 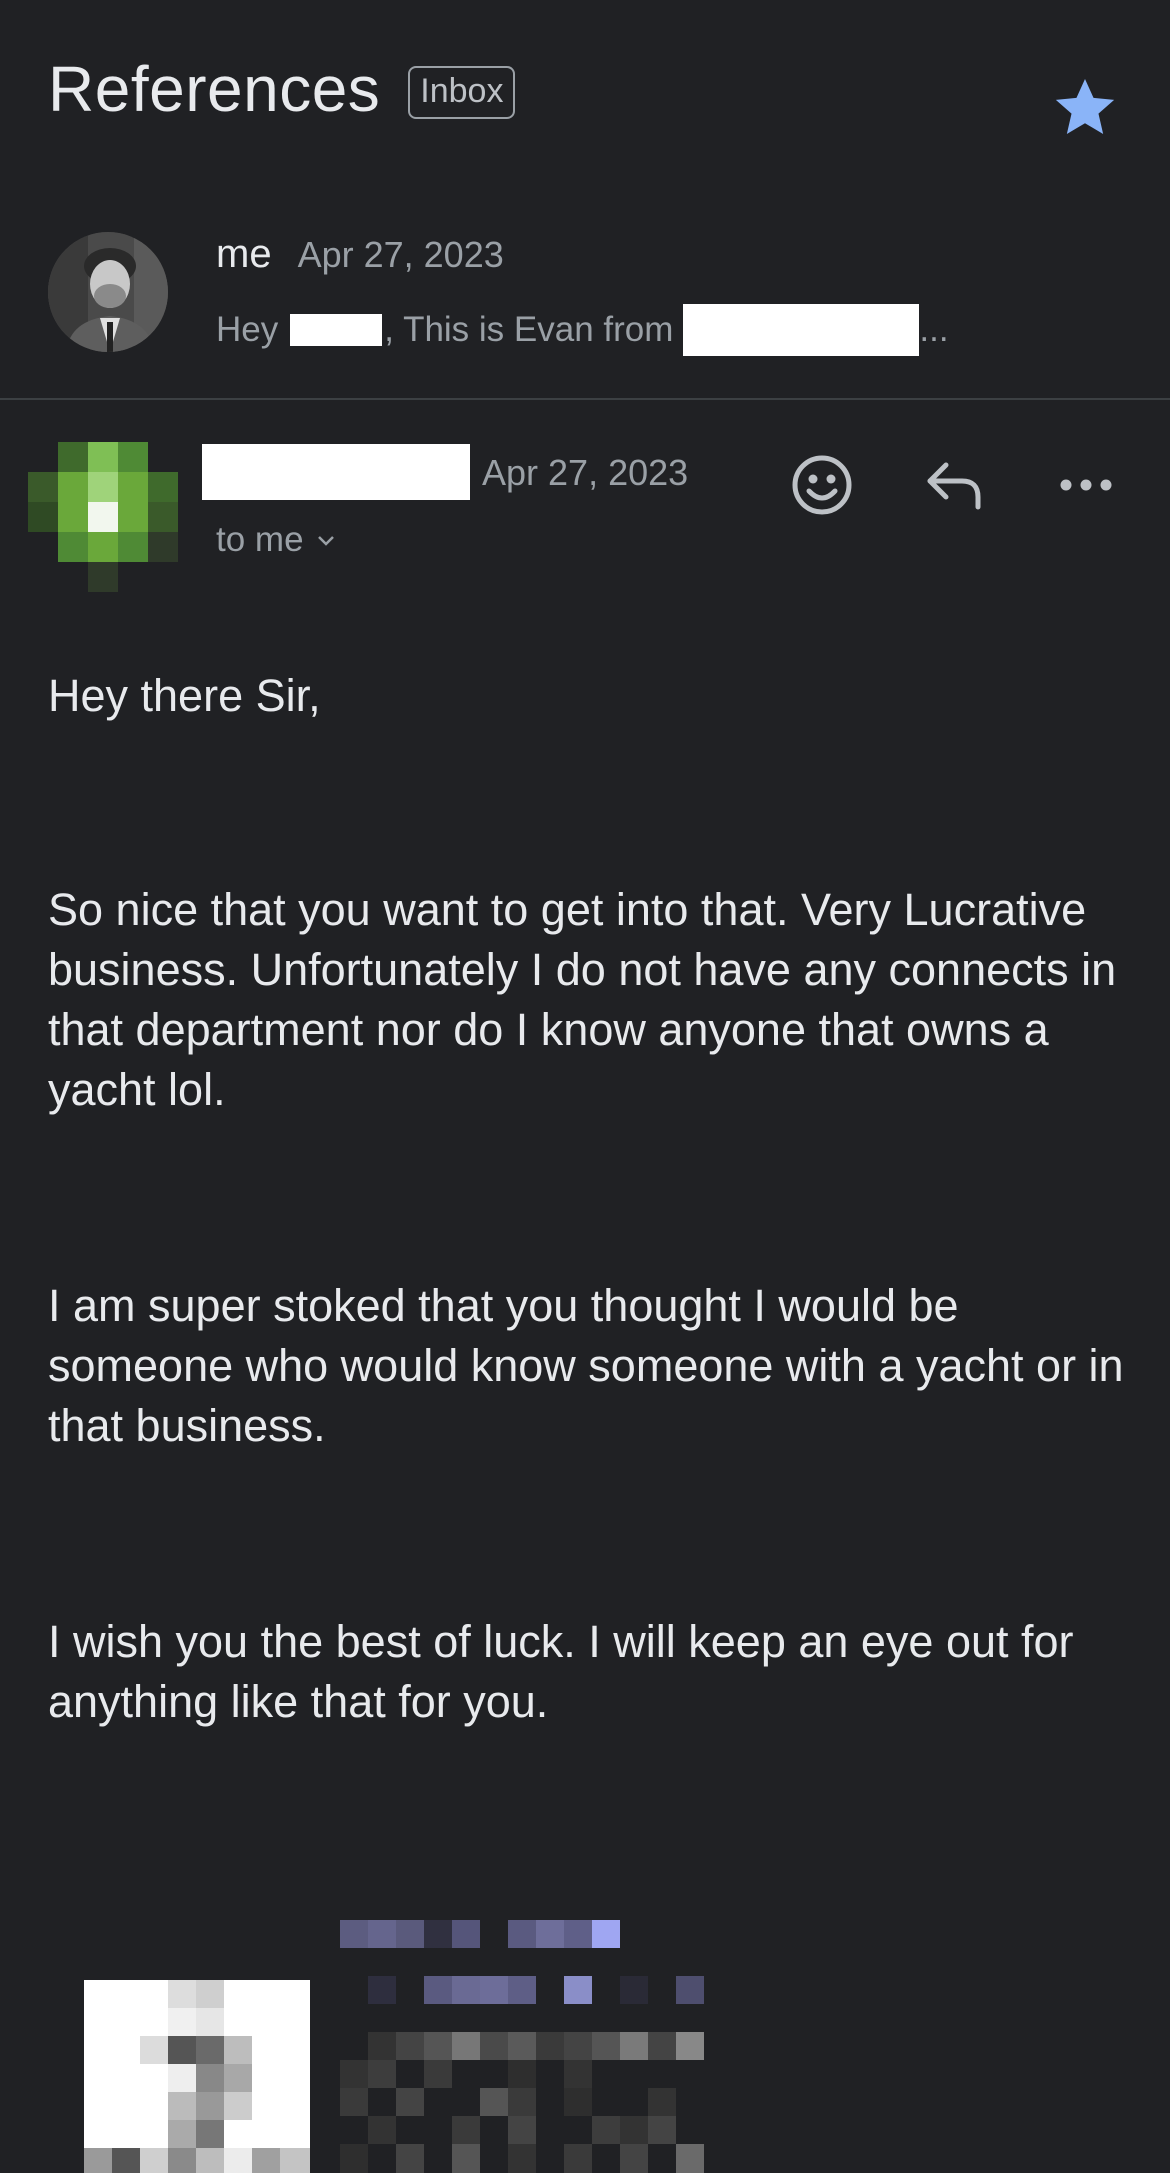 I want to click on pixelated-signature, so click(x=394, y=2046).